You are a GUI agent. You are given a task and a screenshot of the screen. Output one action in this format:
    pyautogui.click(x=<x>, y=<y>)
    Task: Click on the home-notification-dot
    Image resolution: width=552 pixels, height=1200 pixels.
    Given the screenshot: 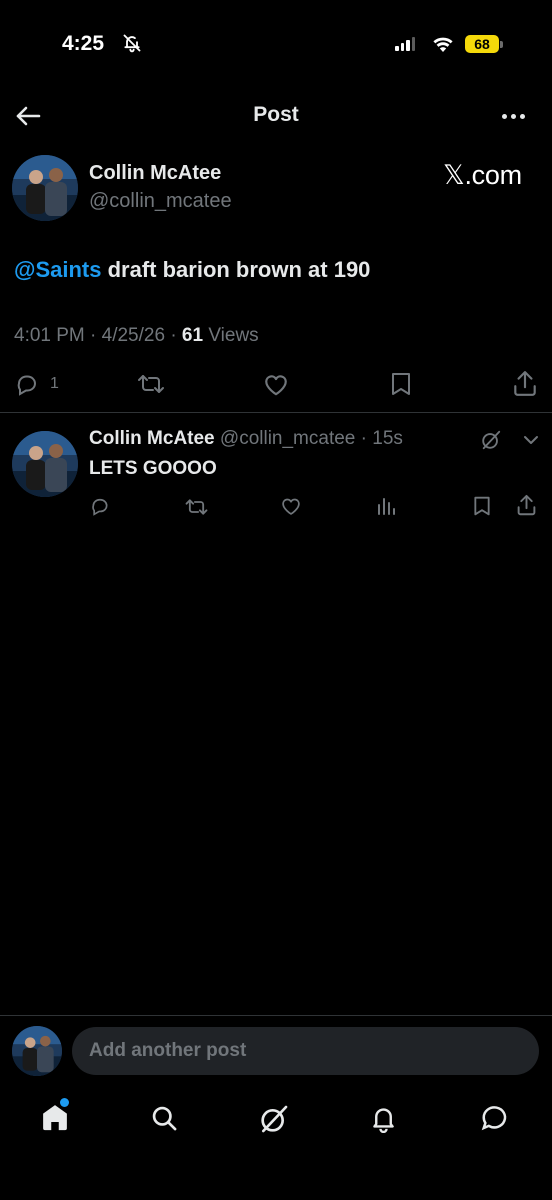 What is the action you would take?
    pyautogui.click(x=64, y=1102)
    